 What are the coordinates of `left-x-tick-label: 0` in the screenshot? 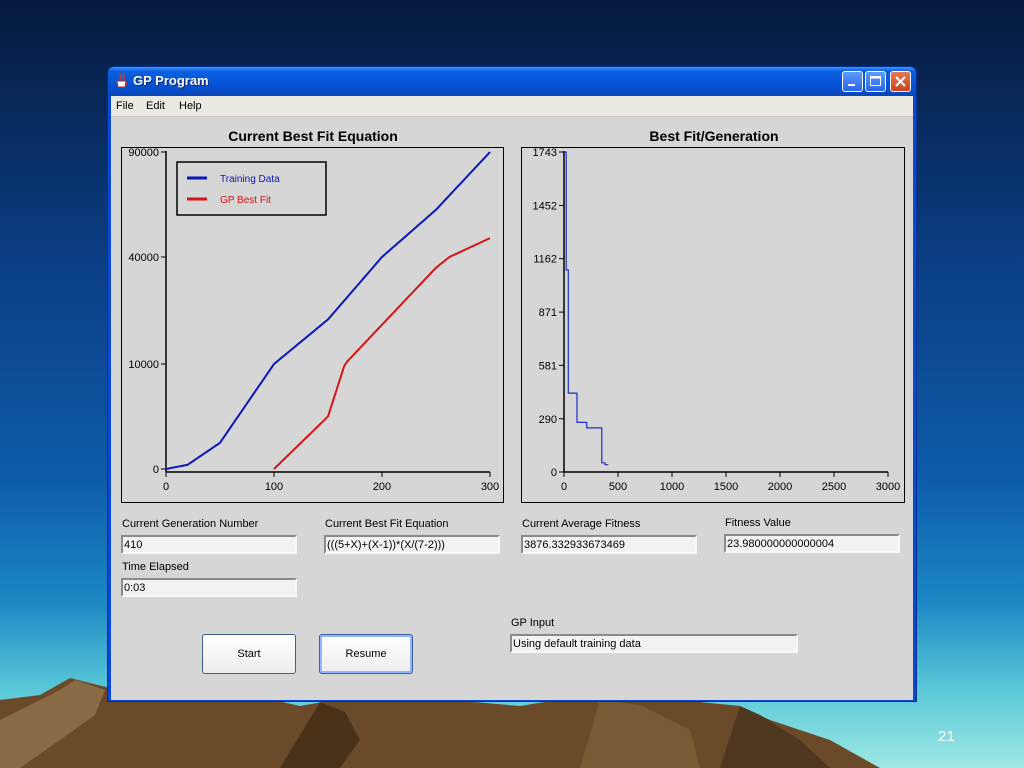 It's located at (166, 487).